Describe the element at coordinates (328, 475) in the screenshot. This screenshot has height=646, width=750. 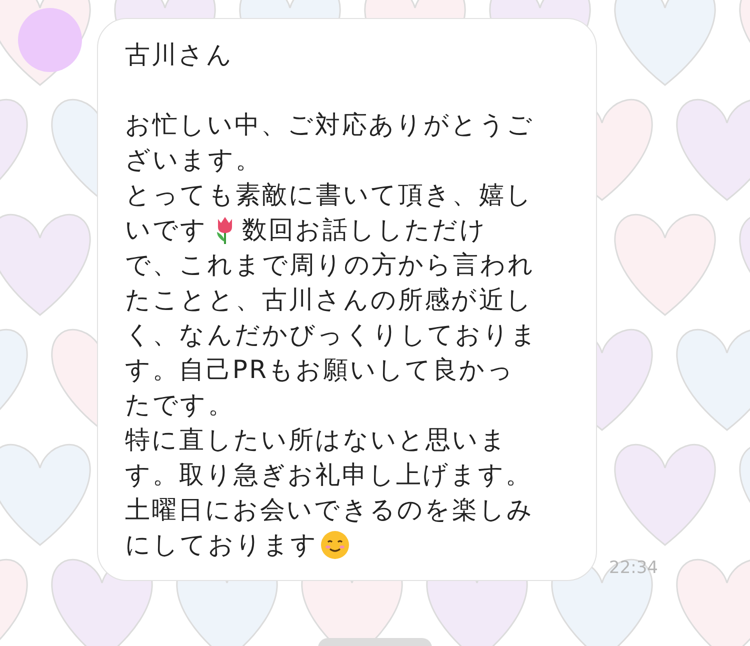
I see `message-text: す。取り急ぎお礼申し上げます。` at that location.